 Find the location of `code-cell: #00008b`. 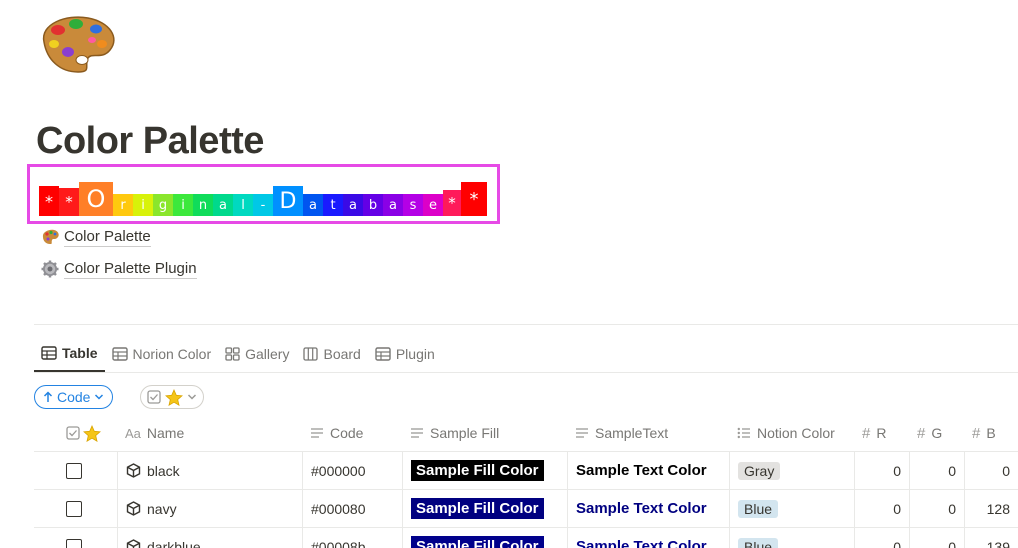

code-cell: #00008b is located at coordinates (352, 538).